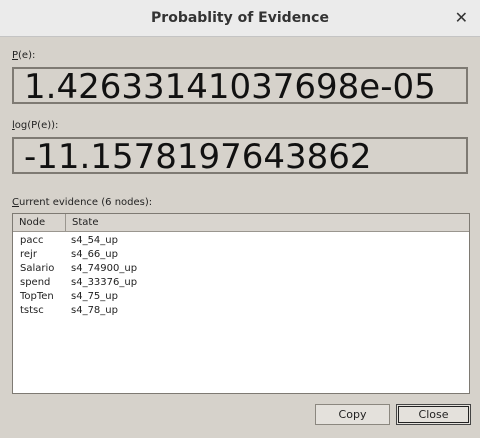 The image size is (480, 438). I want to click on title-bar: Probablity of Evidence ✕, so click(240, 18).